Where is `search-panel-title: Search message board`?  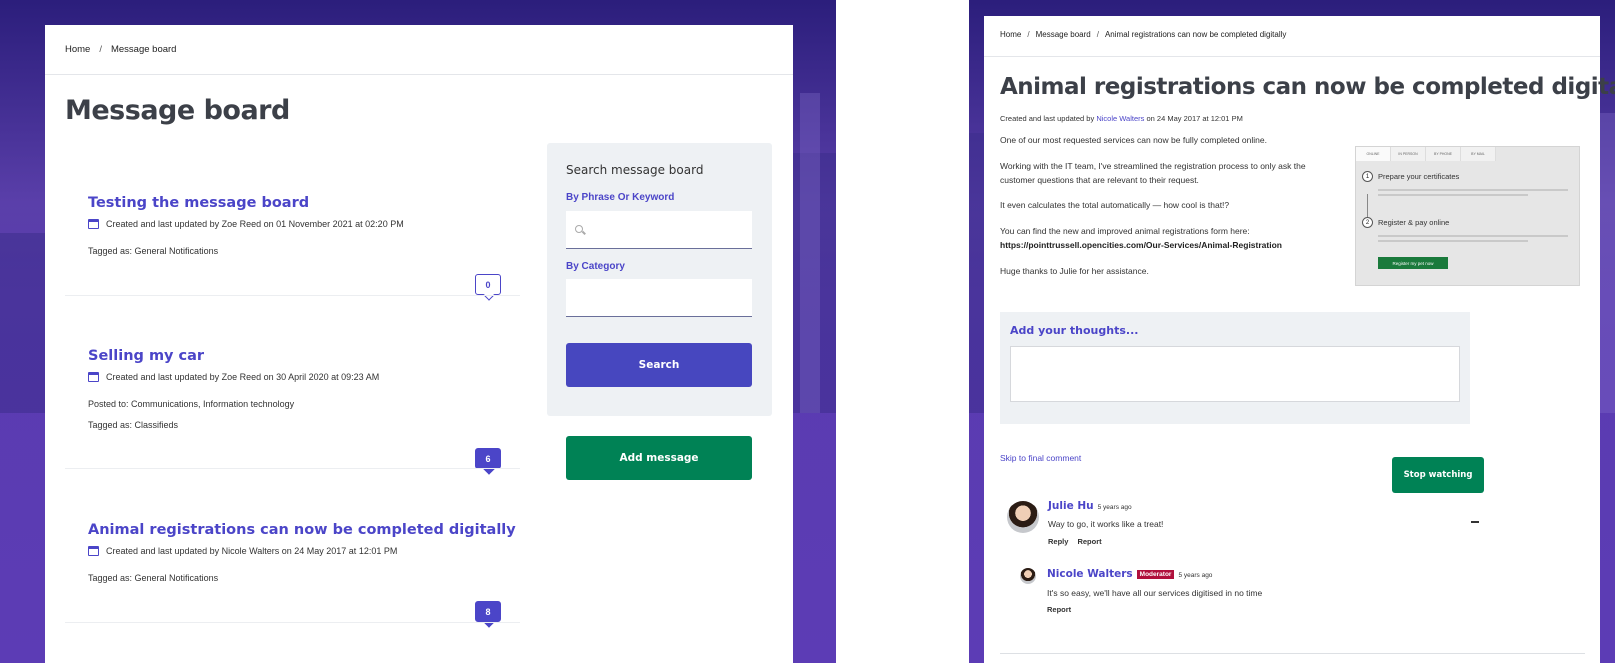
search-panel-title: Search message board is located at coordinates (635, 170).